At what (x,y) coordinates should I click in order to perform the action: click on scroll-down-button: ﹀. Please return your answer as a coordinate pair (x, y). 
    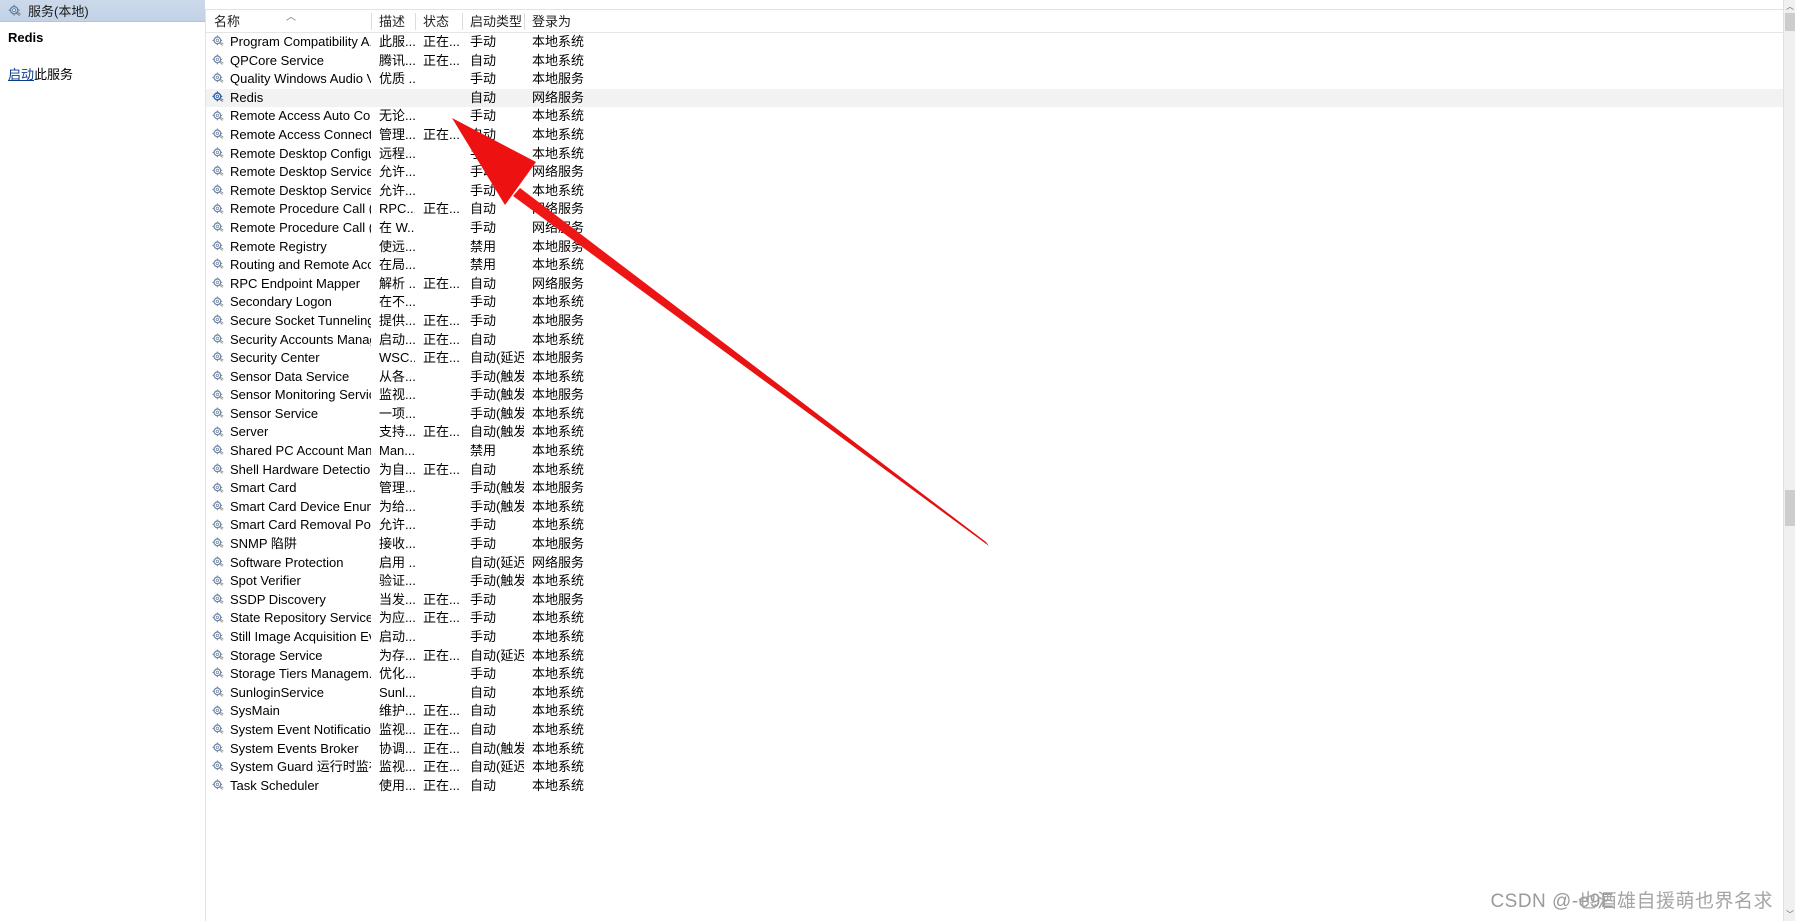
    Looking at the image, I should click on (1789, 914).